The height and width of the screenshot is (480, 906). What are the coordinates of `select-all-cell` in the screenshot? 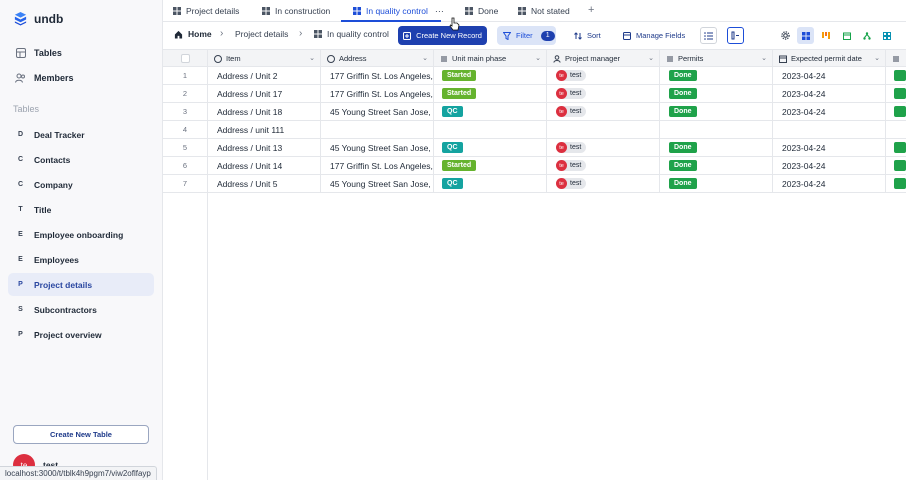 It's located at (185, 58).